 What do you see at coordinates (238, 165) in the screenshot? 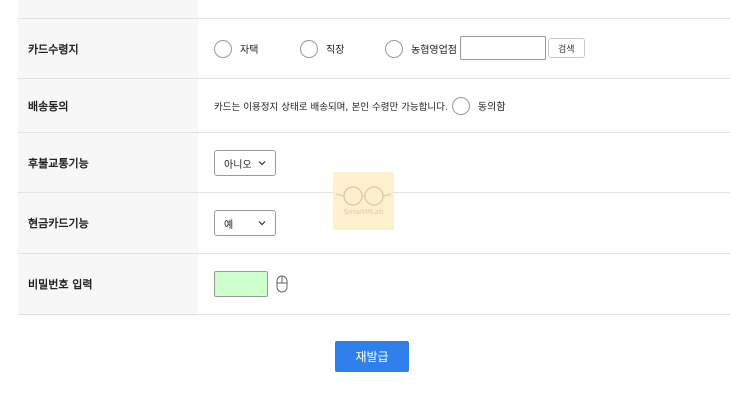
I see `transit-function-value: 아니오` at bounding box center [238, 165].